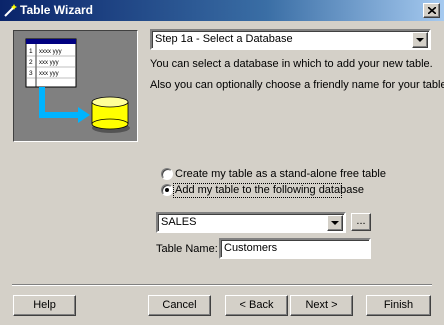  I want to click on step-select: Step 1a - Select a Database, so click(290, 39).